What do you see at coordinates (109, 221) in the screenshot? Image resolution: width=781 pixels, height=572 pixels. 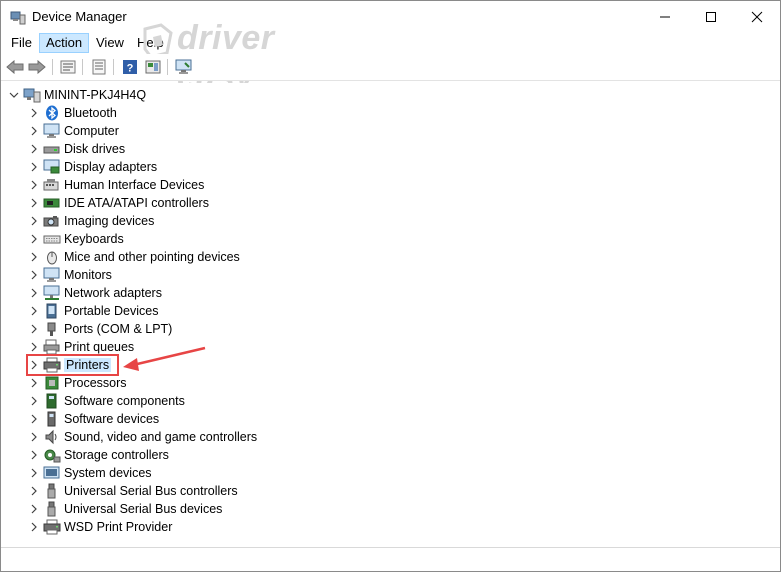 I see `tree-item-label: Imaging devices` at bounding box center [109, 221].